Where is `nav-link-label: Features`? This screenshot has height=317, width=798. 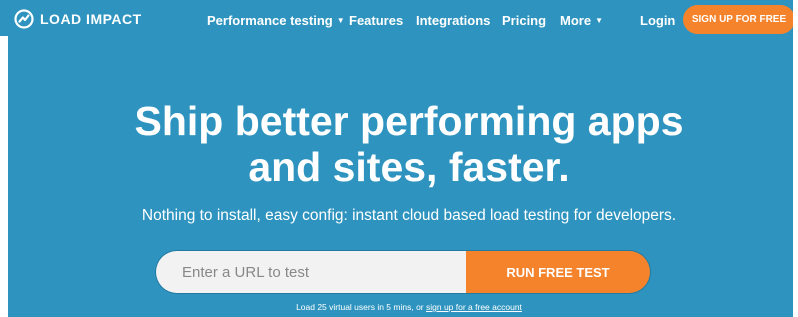
nav-link-label: Features is located at coordinates (376, 20).